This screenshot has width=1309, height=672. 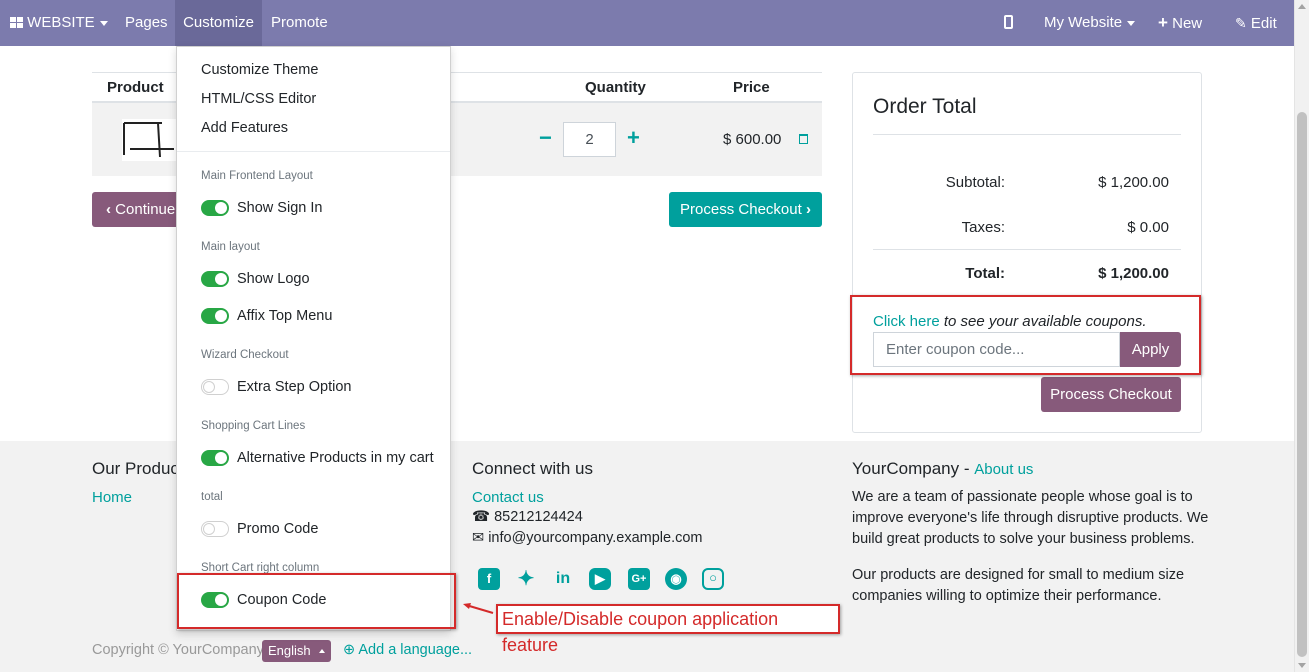 I want to click on option-label: Show Sign In, so click(x=279, y=208).